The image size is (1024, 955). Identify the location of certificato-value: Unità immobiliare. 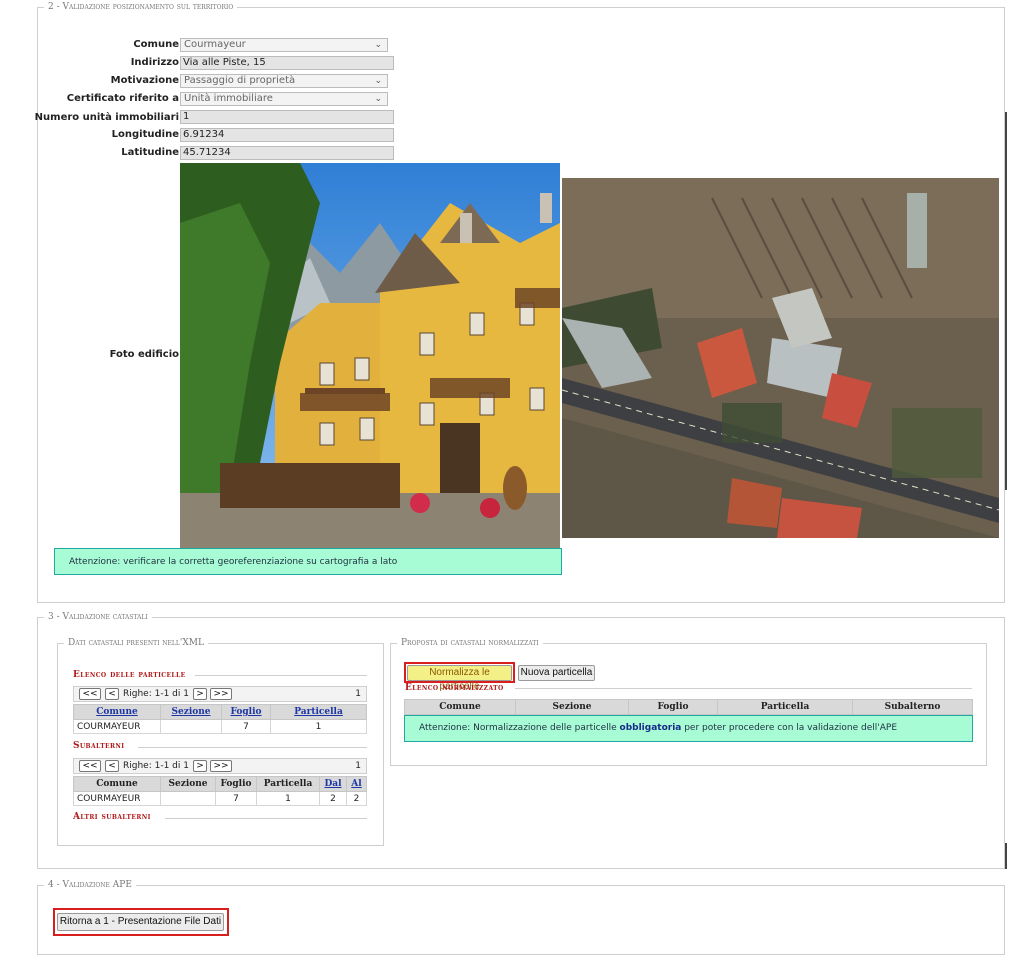
(228, 98).